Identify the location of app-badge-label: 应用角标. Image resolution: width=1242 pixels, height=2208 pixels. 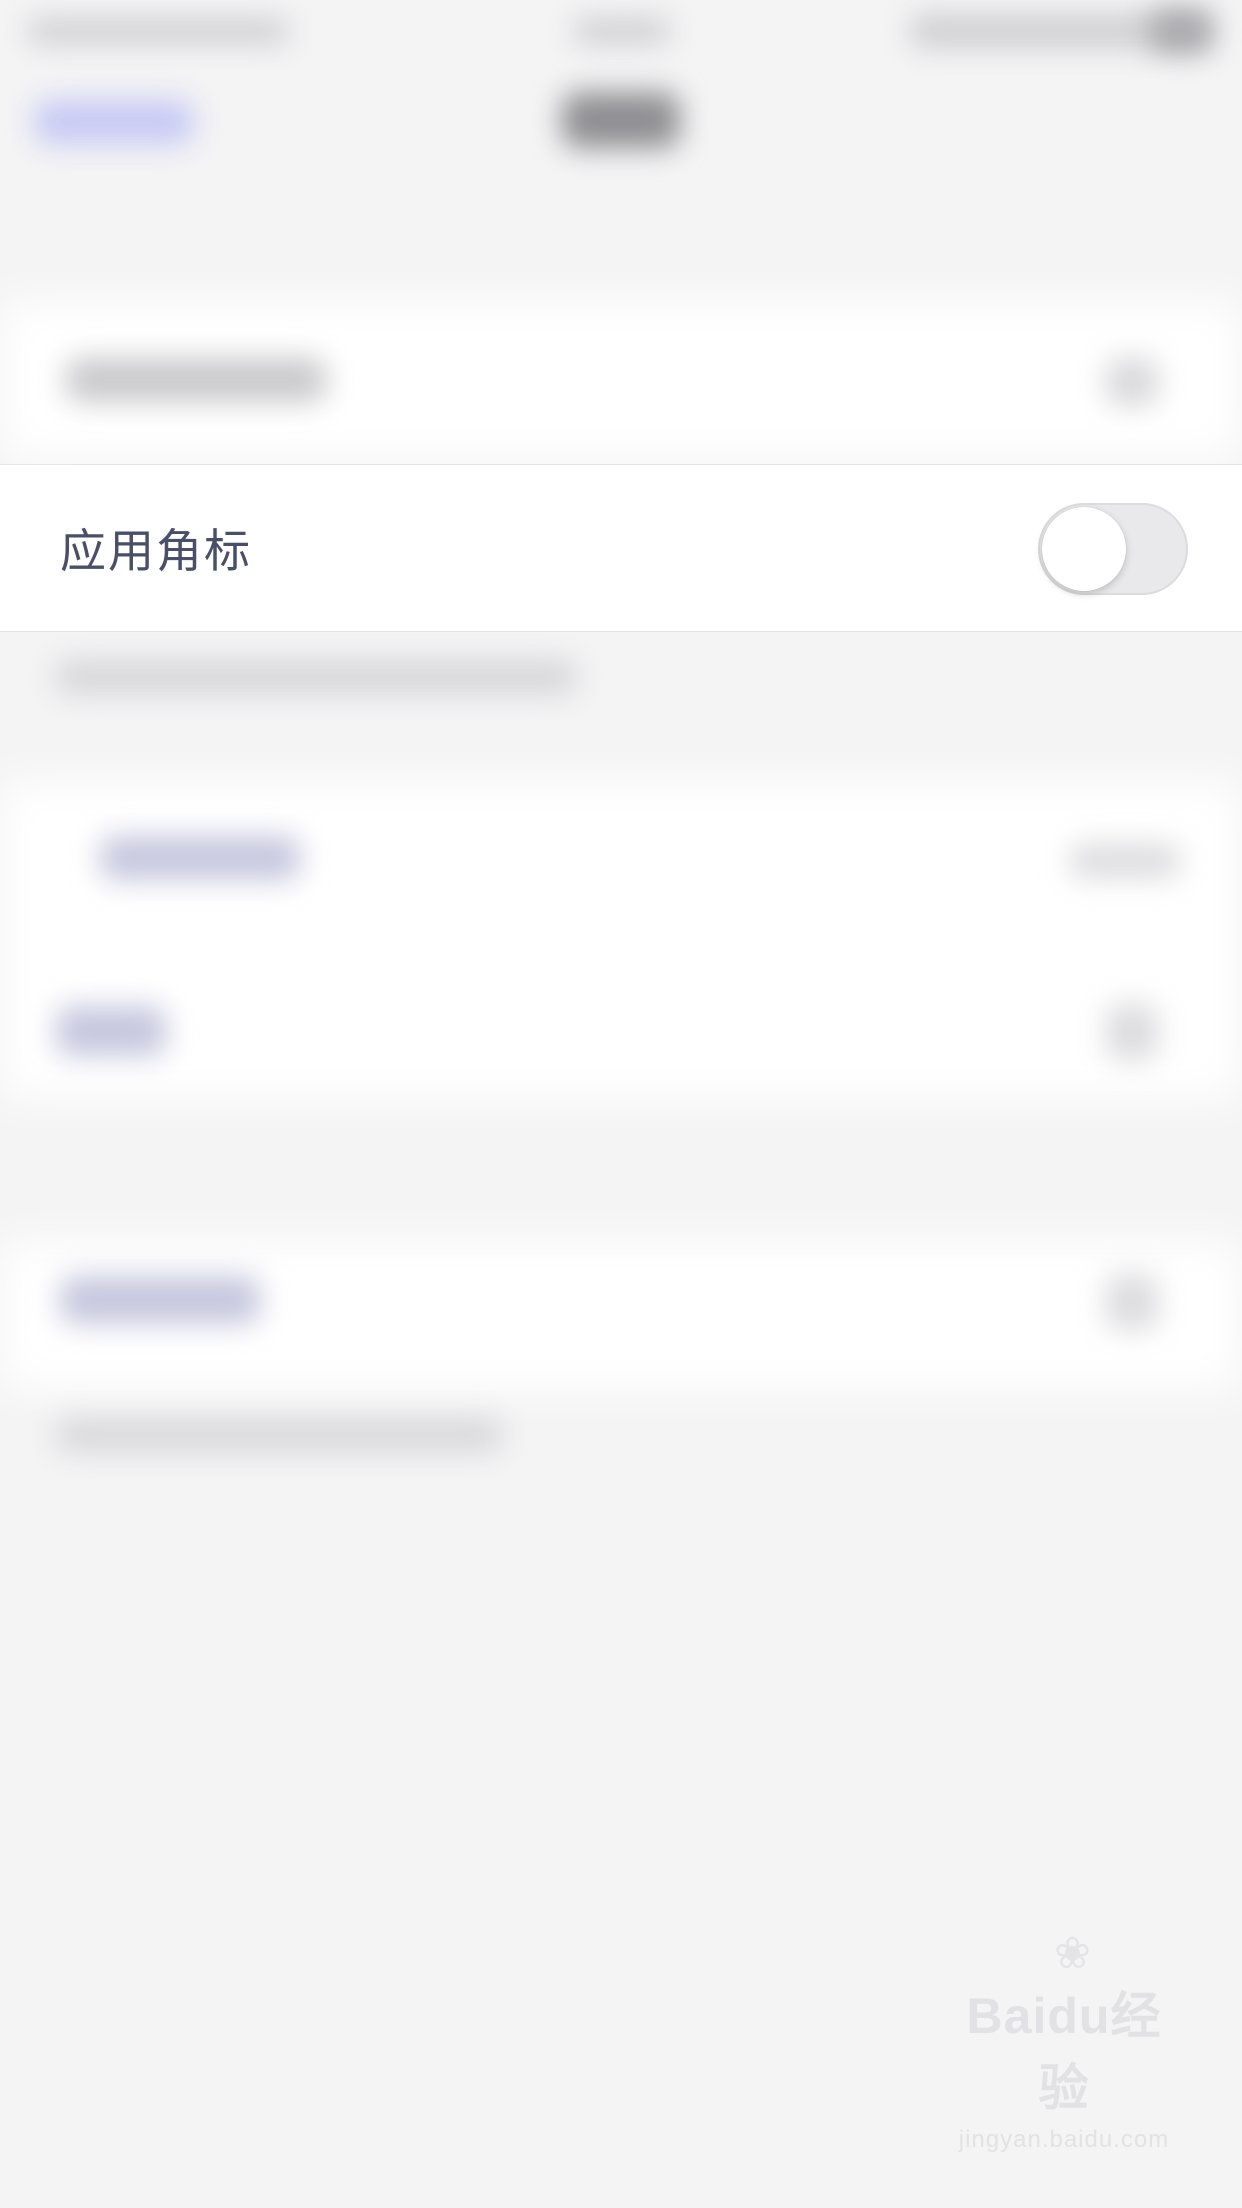
(156, 551).